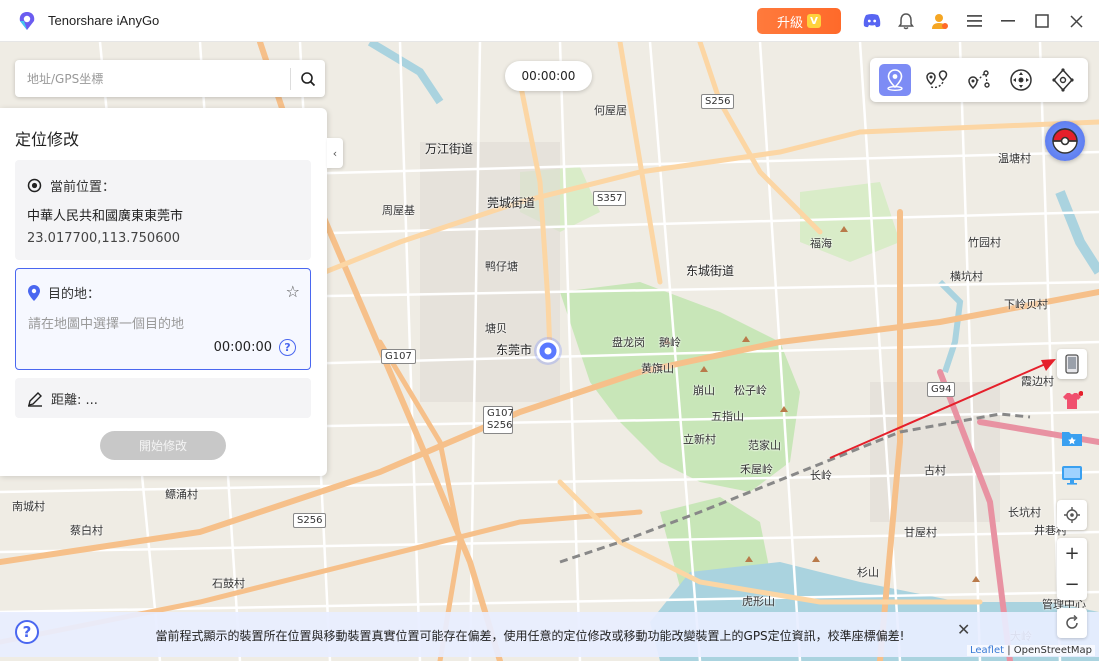  I want to click on destination-card: 目的地： ☆ 請在地圖中選擇一個目的地 00:00:00 ?, so click(163, 319).